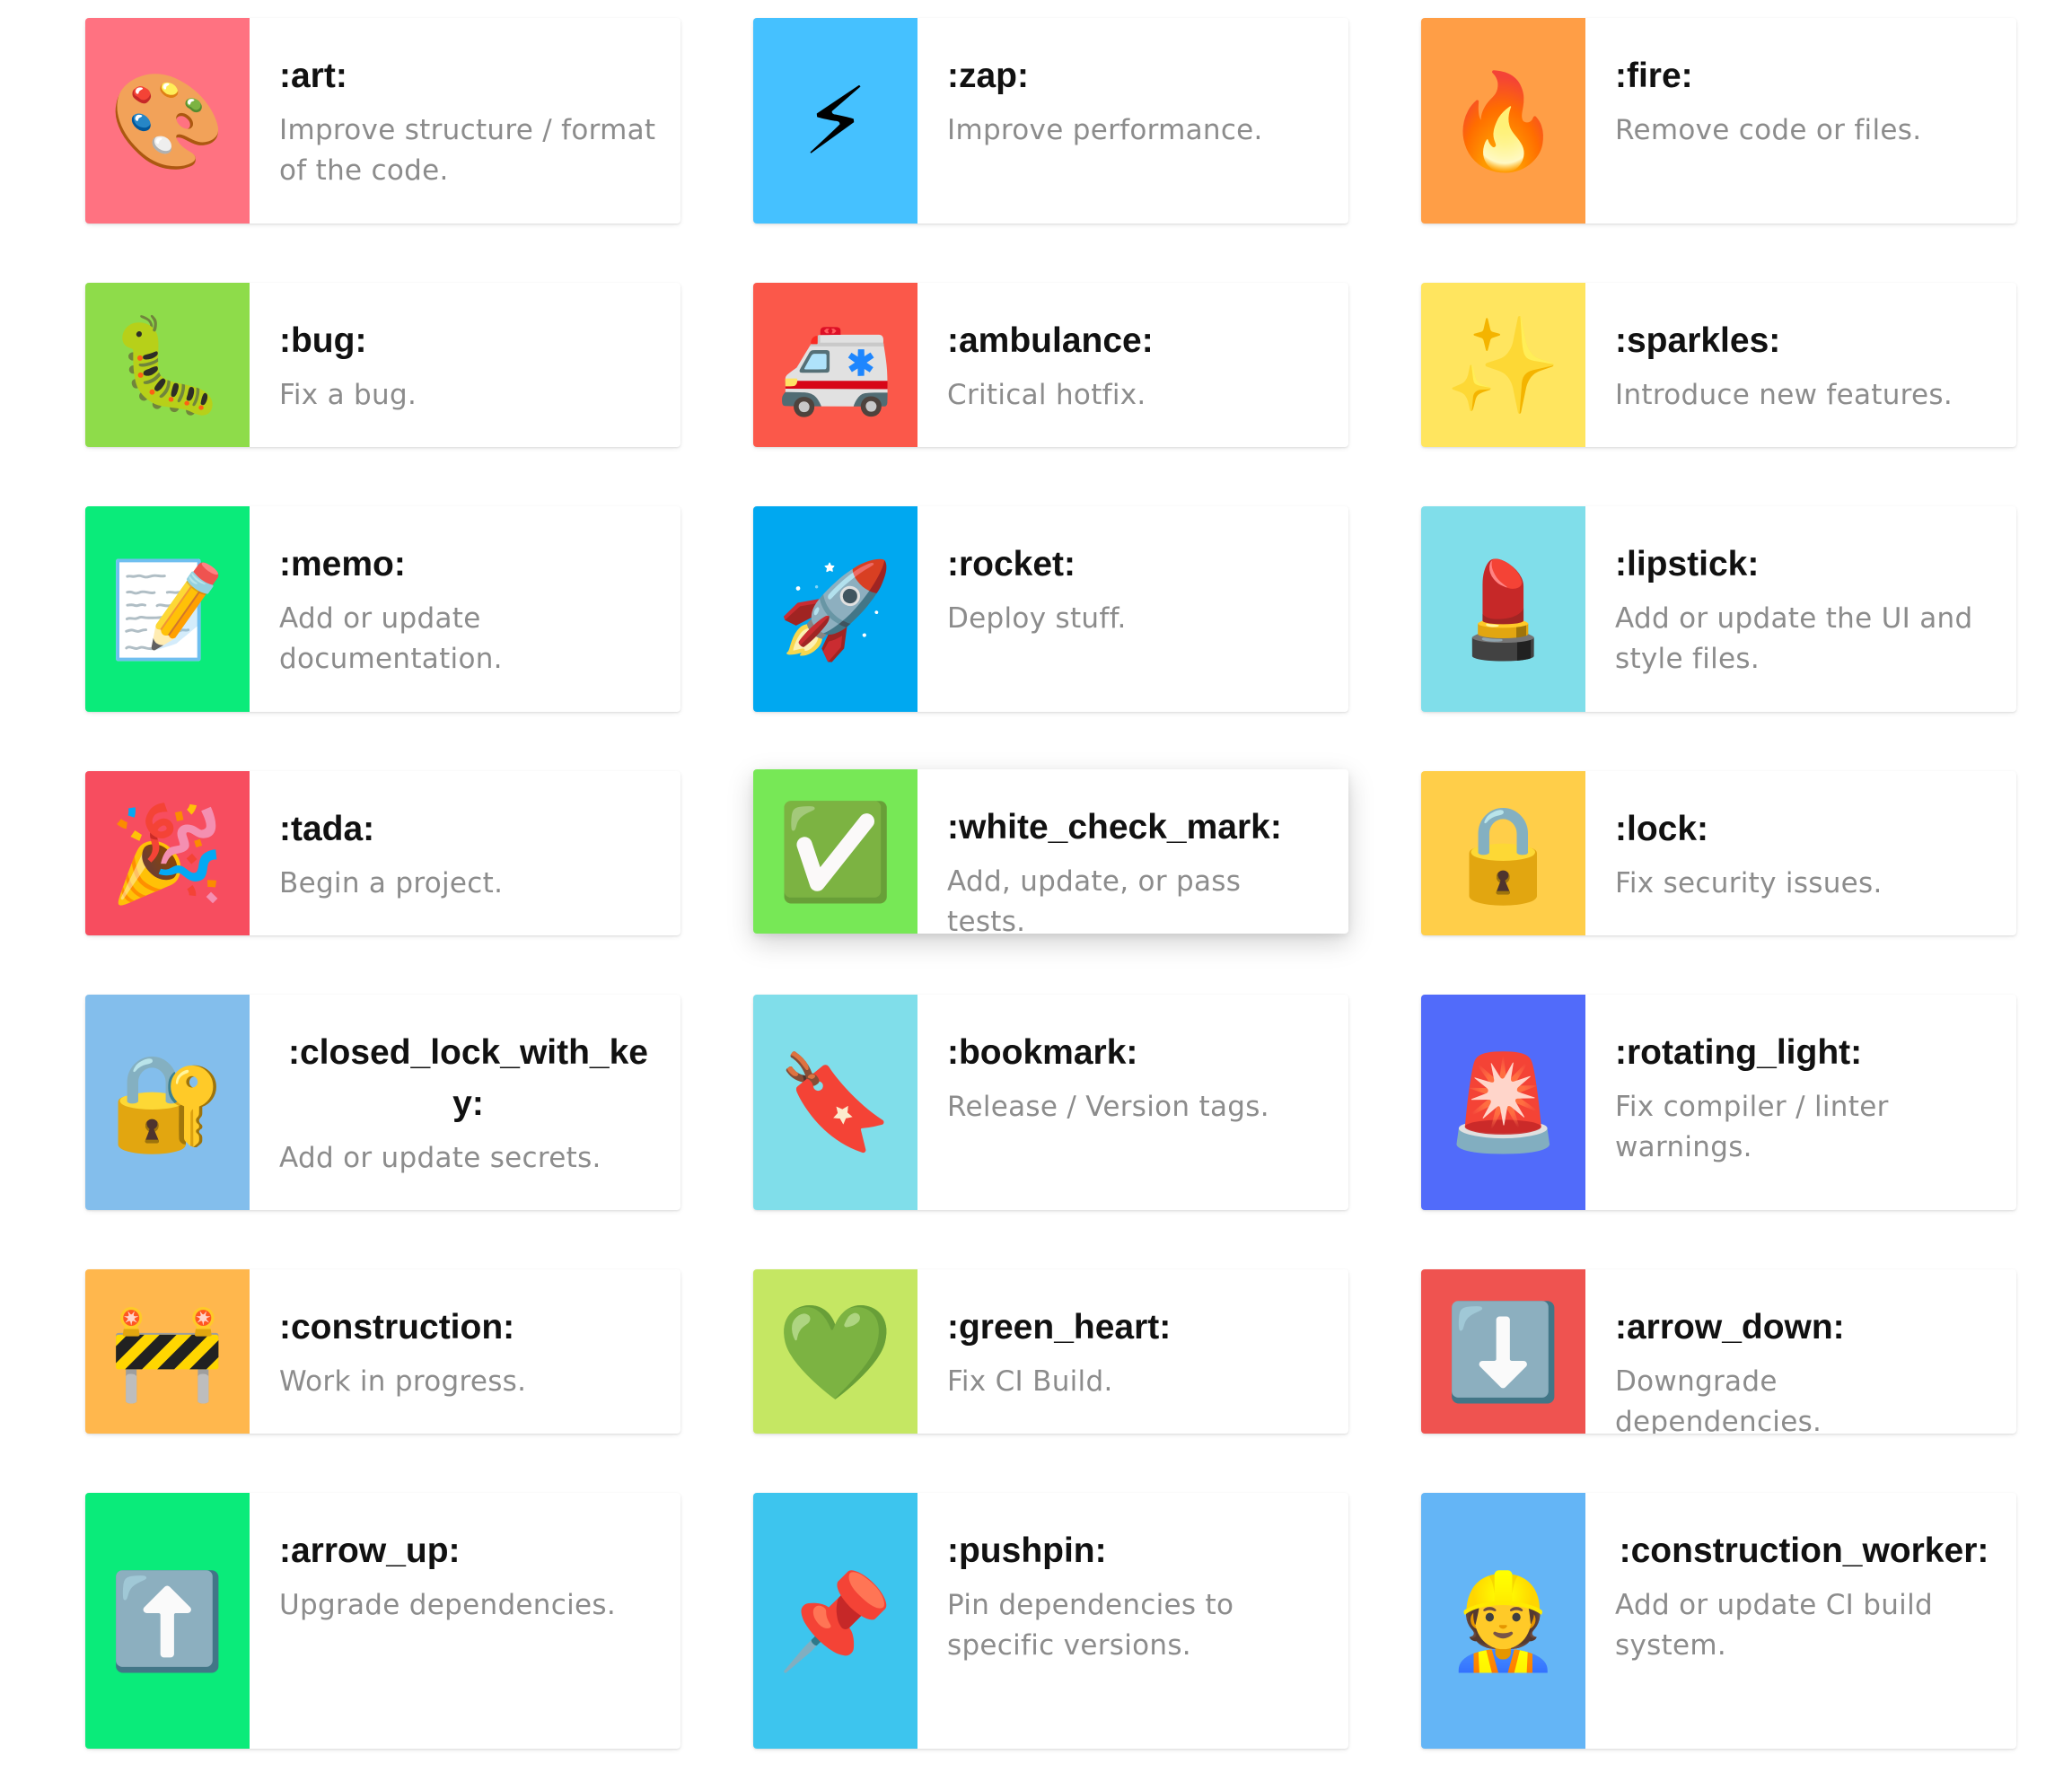 The height and width of the screenshot is (1781, 2072). What do you see at coordinates (168, 365) in the screenshot?
I see `bug-icon: 🐛` at bounding box center [168, 365].